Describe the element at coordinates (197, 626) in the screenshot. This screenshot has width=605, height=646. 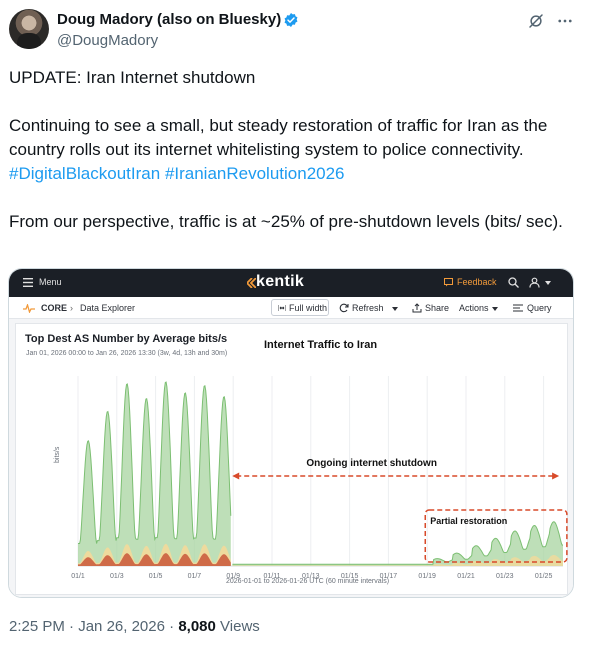
I see `views-count: 8,080` at that location.